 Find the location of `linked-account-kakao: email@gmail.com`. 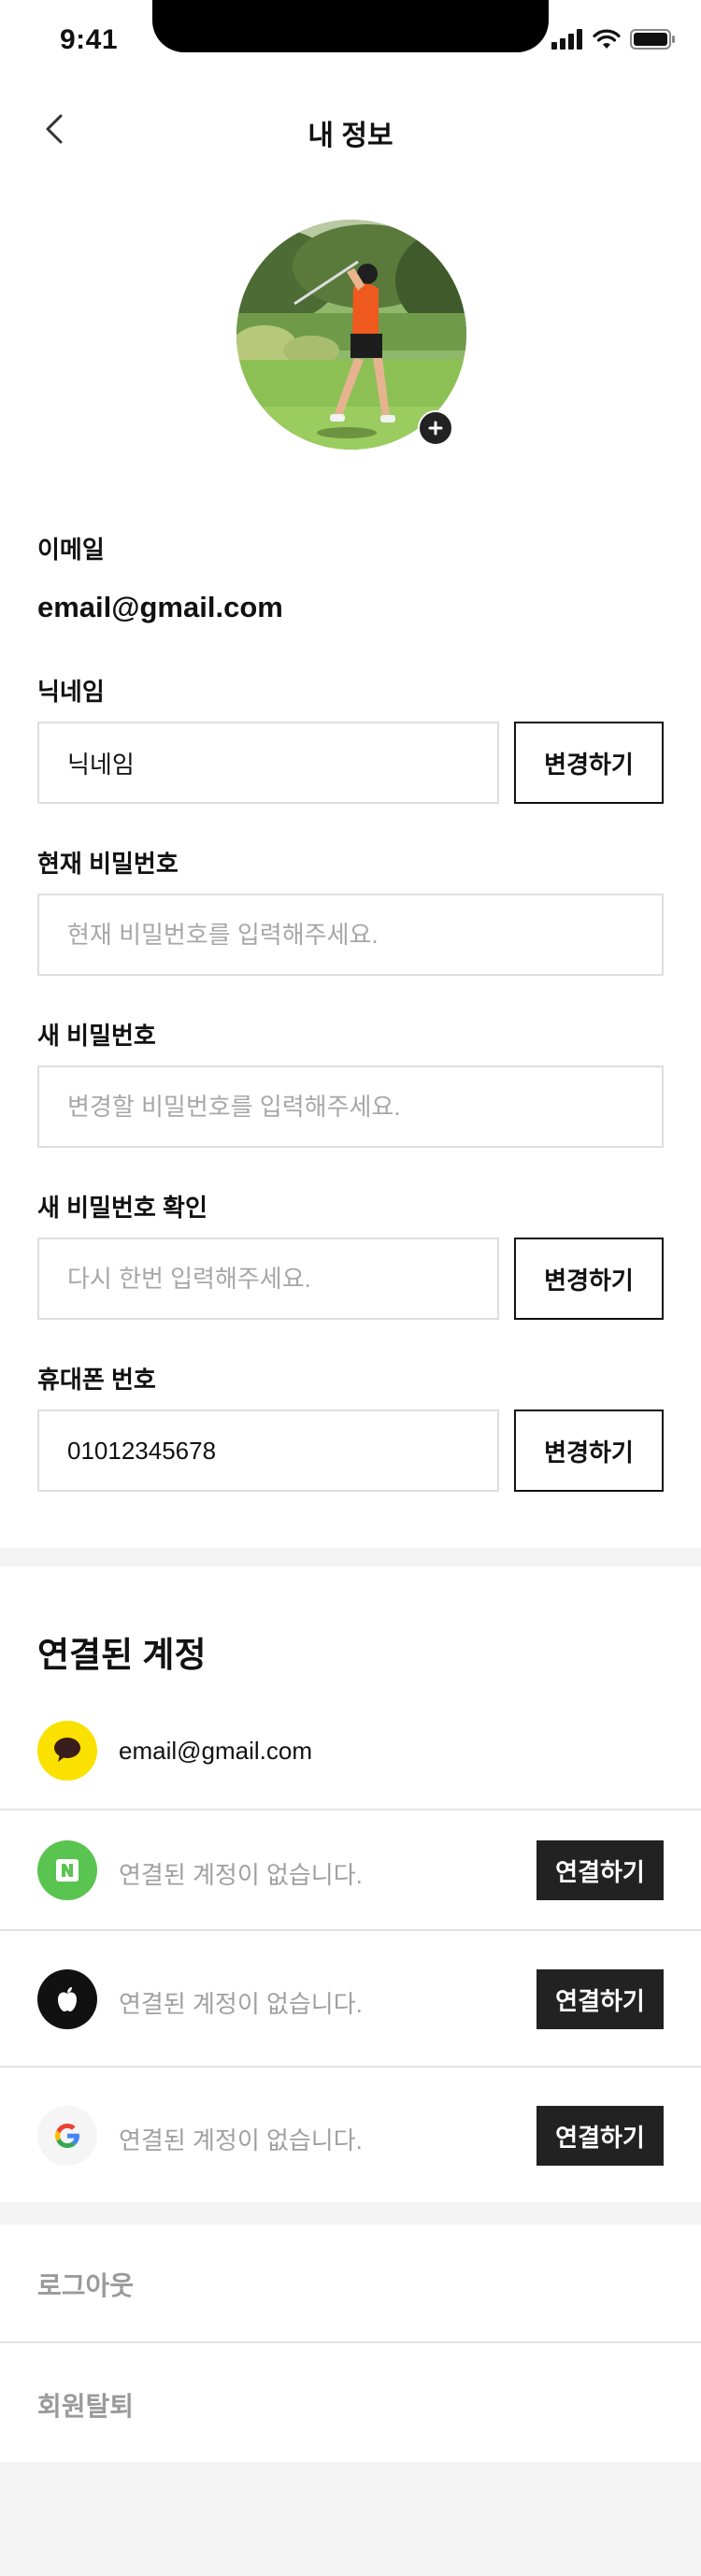

linked-account-kakao: email@gmail.com is located at coordinates (350, 1751).